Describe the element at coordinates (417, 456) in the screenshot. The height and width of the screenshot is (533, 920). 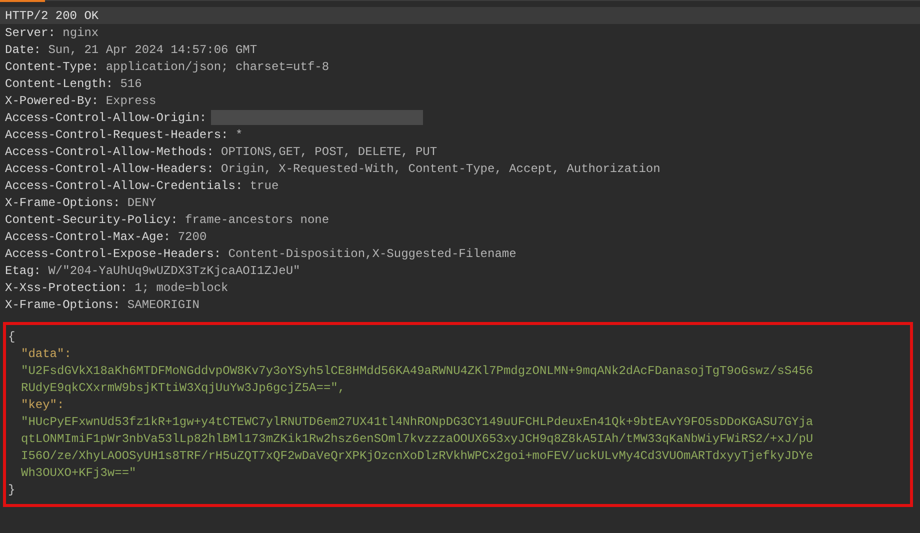
I see `json-string: I56O/ze/XhyLAOOSyUH1s8TRF/rH5uZQT7xQF2wDaVeQrXPKjOzcnXoDlzRVkhWPCx2goi+moFEV/uckULvMy4Cd3VUOmARTdxyyTjefkyJDYe` at that location.